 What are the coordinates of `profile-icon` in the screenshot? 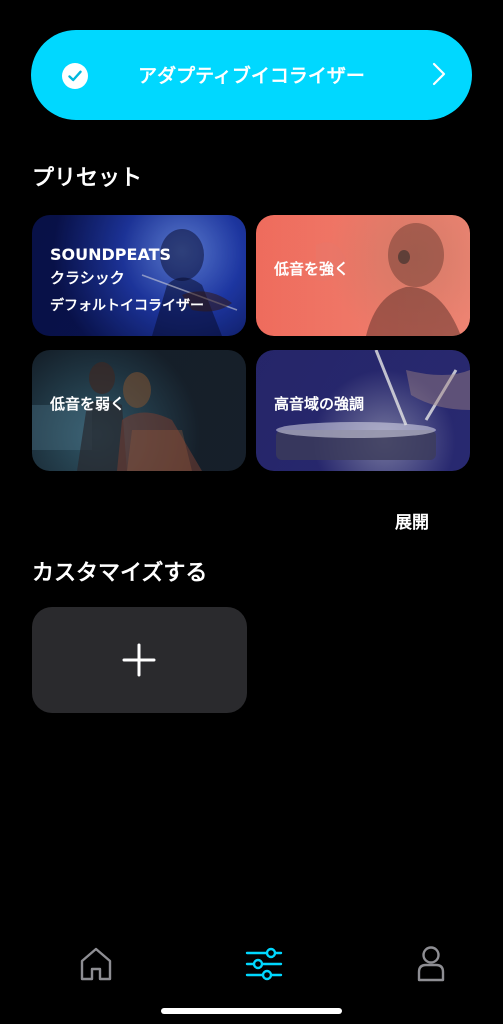 It's located at (431, 964).